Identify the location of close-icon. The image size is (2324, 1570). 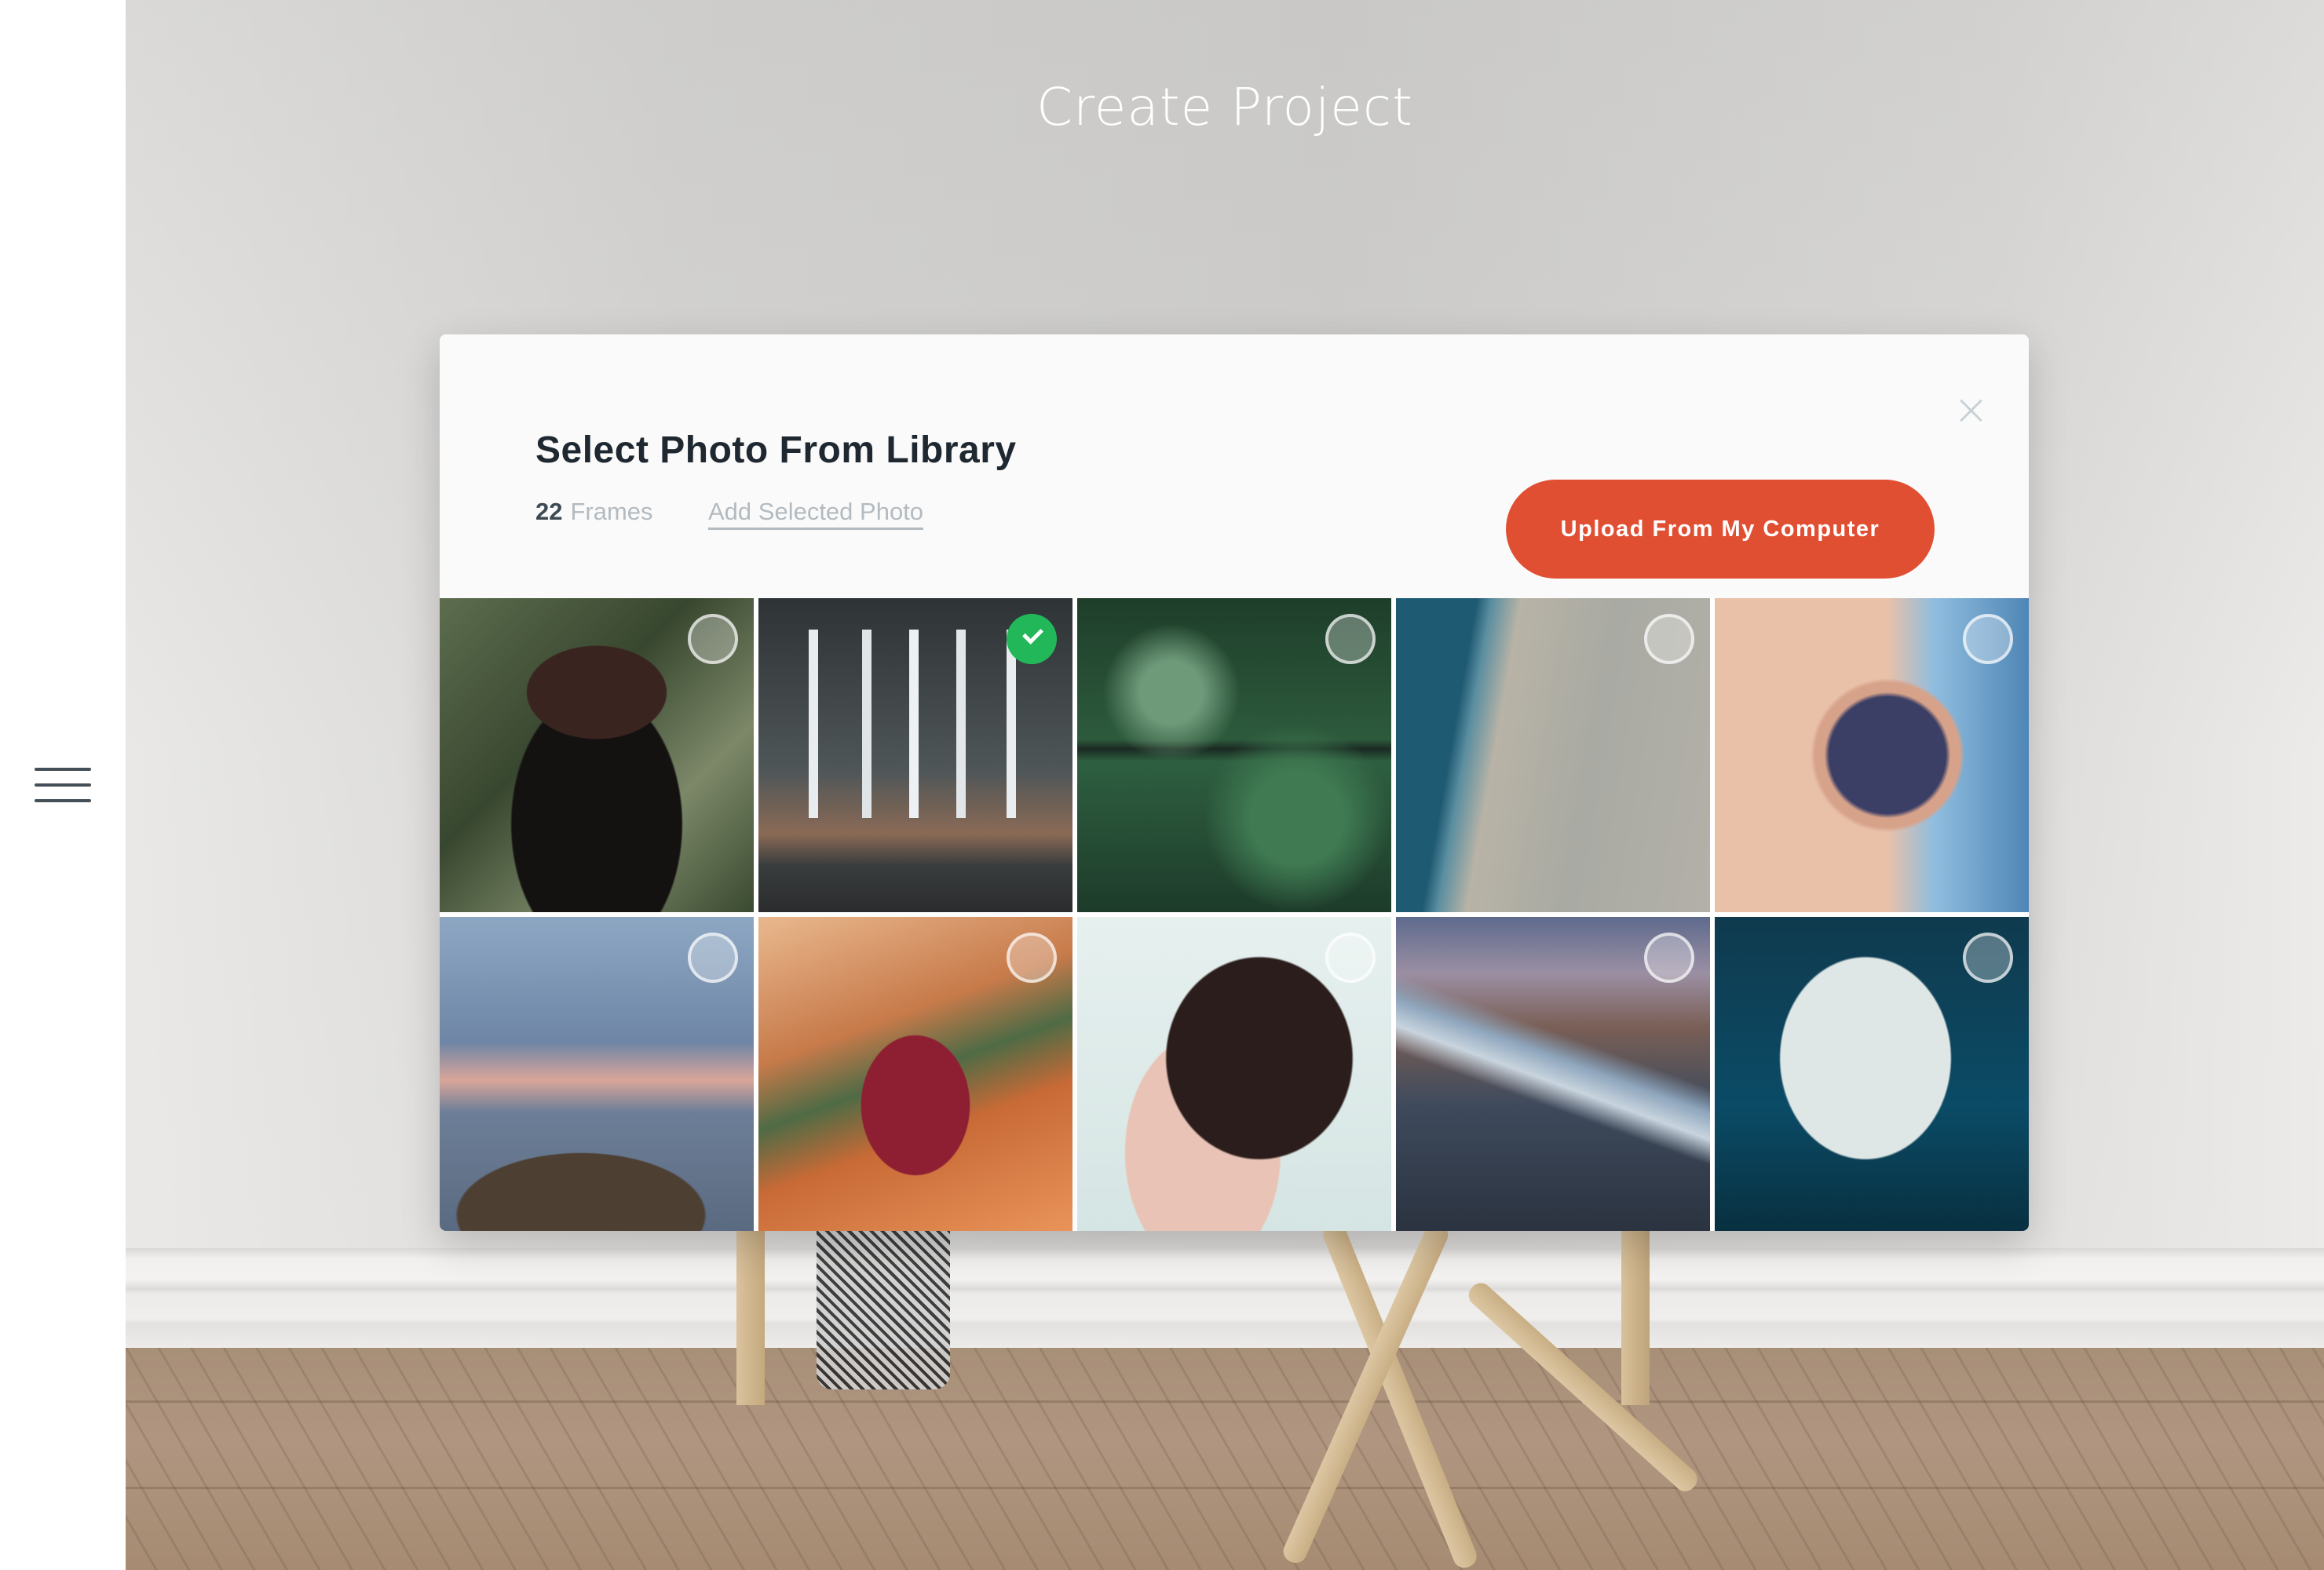
(1971, 410).